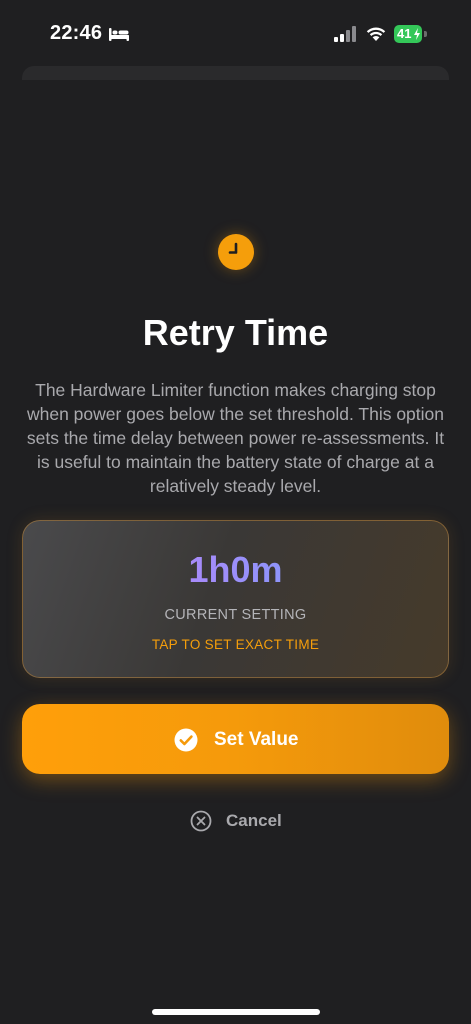 Image resolution: width=471 pixels, height=1024 pixels. What do you see at coordinates (256, 739) in the screenshot?
I see `set-value-label: Set Value` at bounding box center [256, 739].